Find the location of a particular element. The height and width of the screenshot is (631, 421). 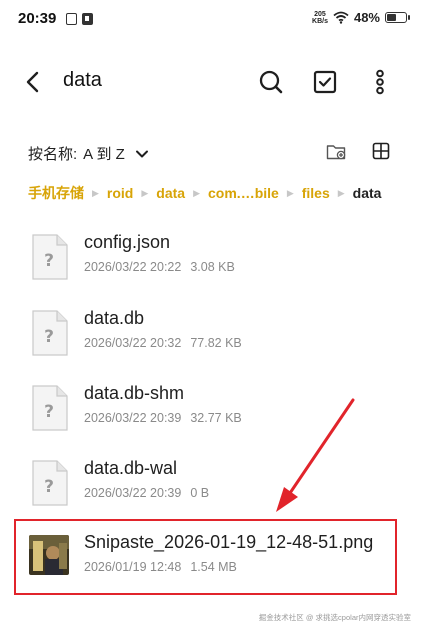

status-indicators: 205 KB/s 48% is located at coordinates (361, 17).